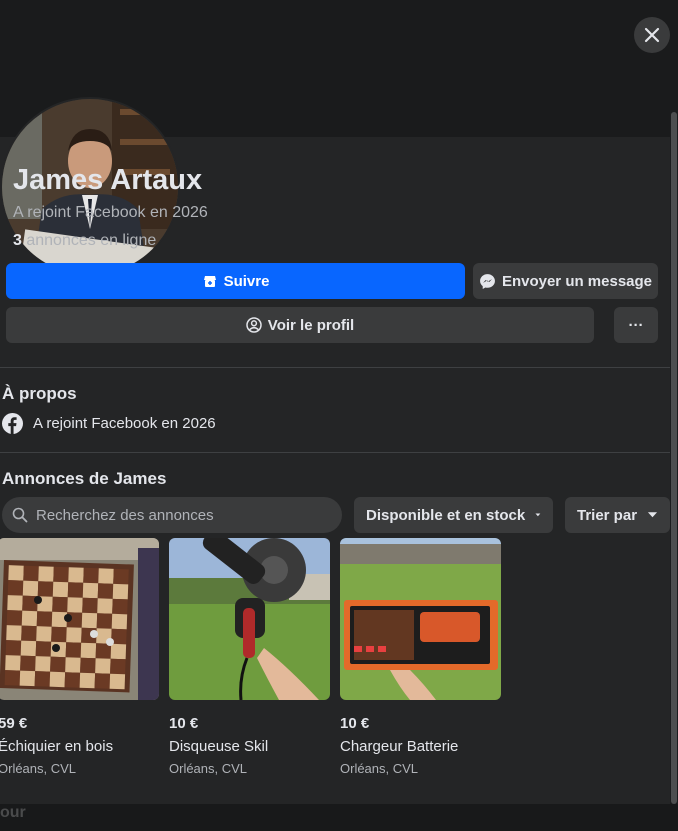  I want to click on availability-dropdown: Disponible et en stock, so click(453, 515).